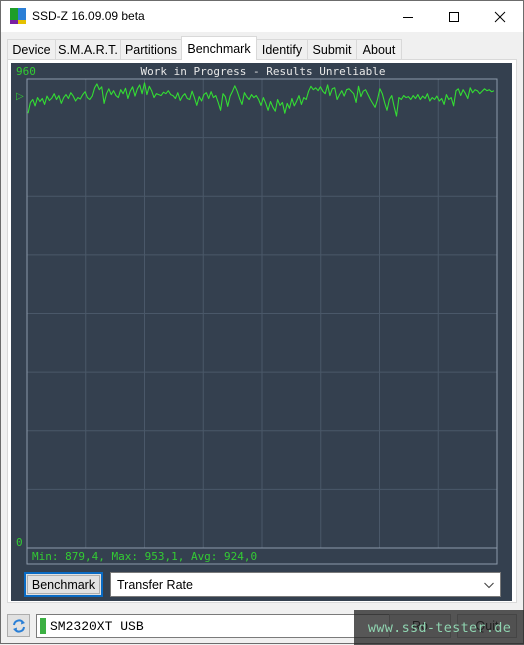 This screenshot has width=524, height=645. What do you see at coordinates (145, 556) in the screenshot?
I see `benchmark-stats: Min: 879,4, Max: 953,1, Avg: 924,0` at bounding box center [145, 556].